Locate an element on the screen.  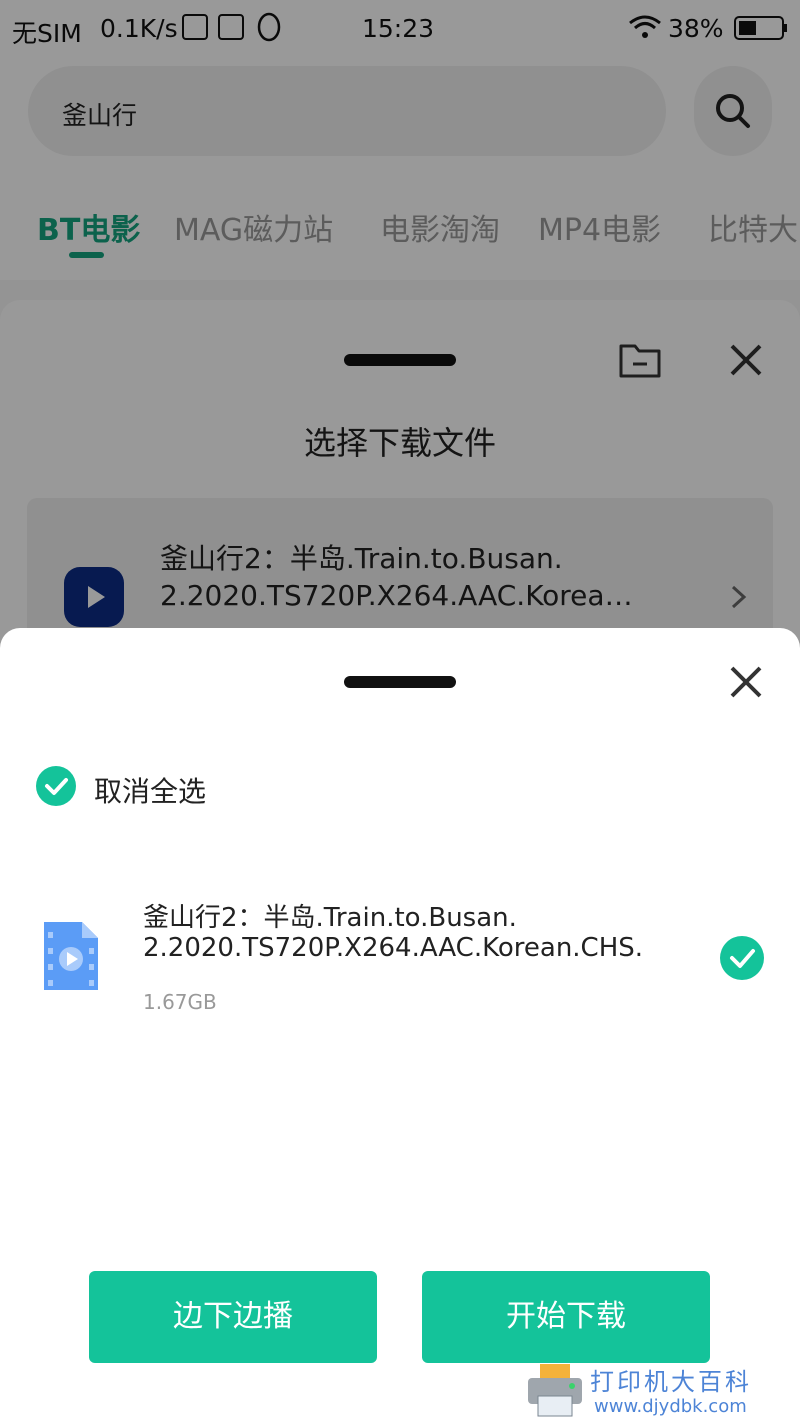
printer-logo-icon is located at coordinates (555, 1390).